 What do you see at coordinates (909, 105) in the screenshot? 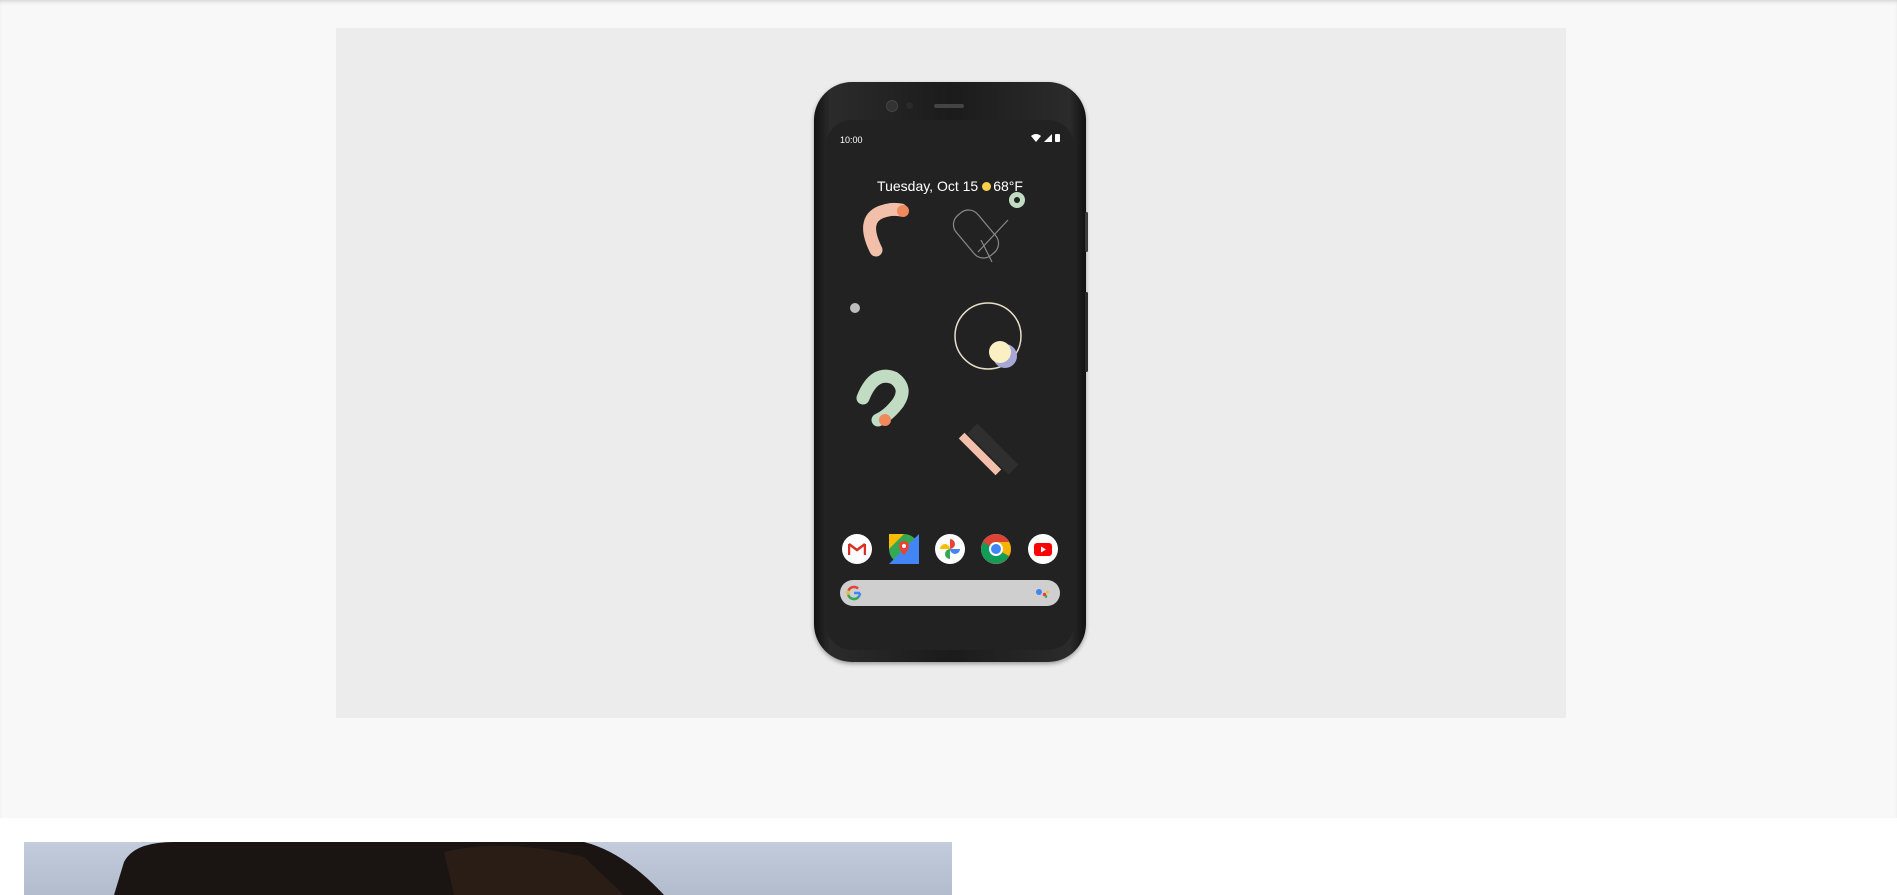
I see `sensor-icon` at bounding box center [909, 105].